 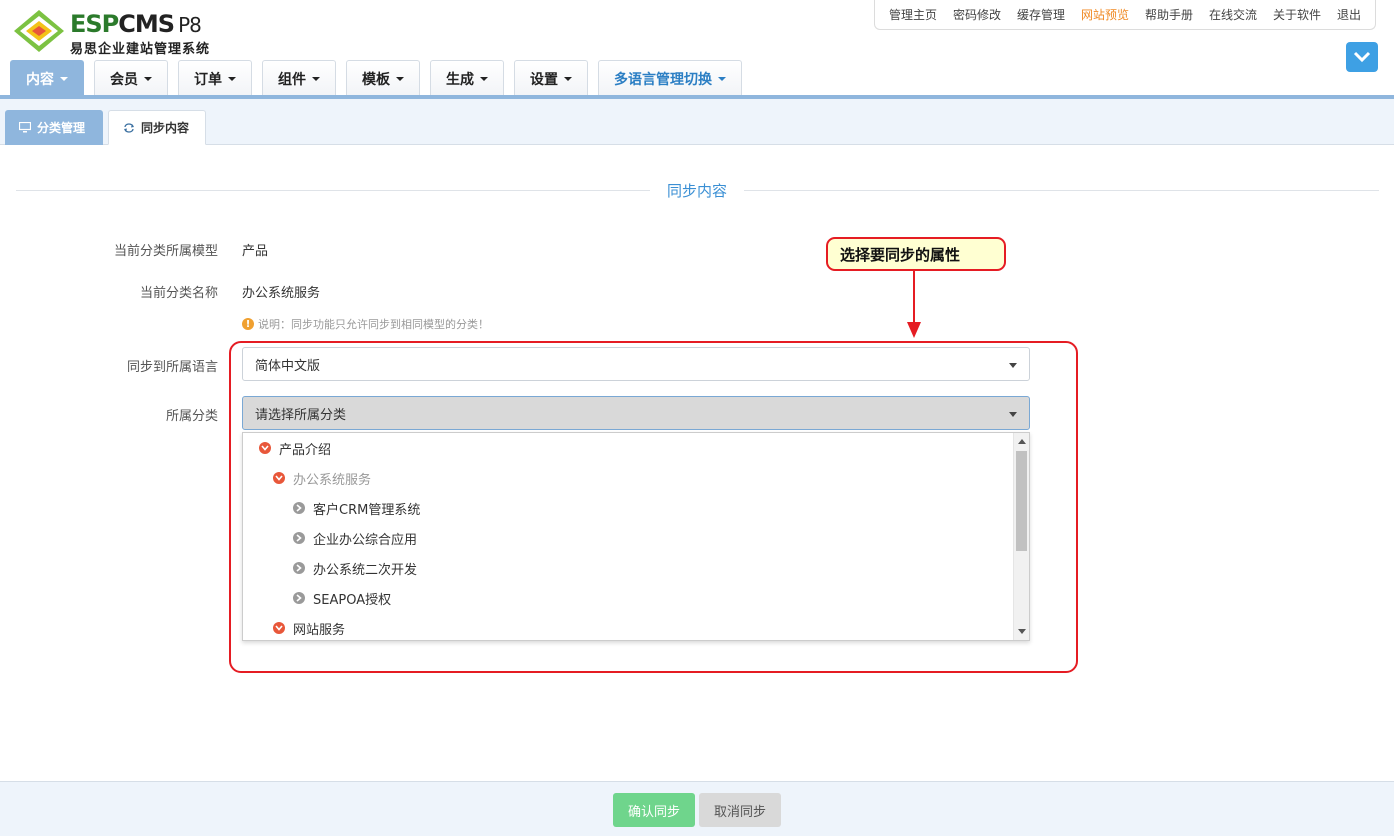 What do you see at coordinates (1105, 14) in the screenshot?
I see `toplink-3: 网站预览` at bounding box center [1105, 14].